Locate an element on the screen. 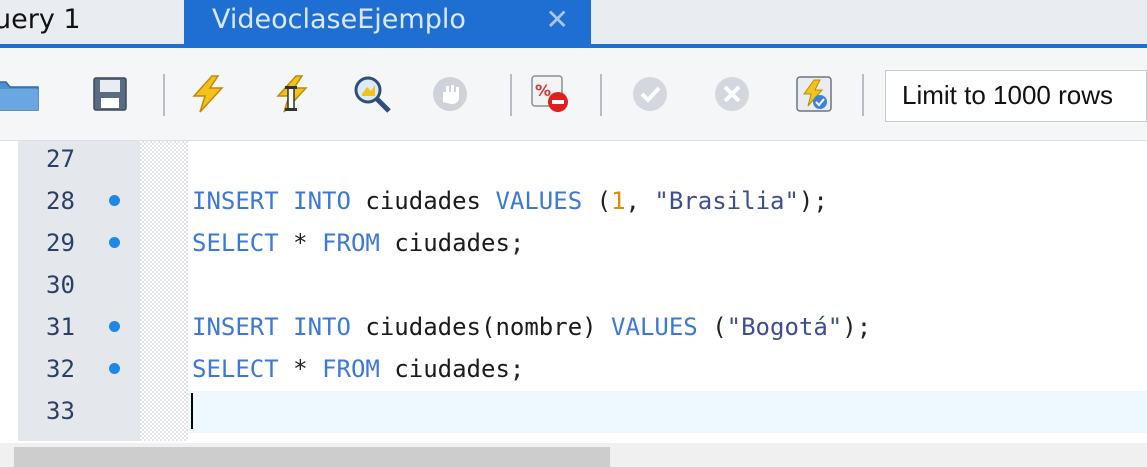 This screenshot has width=1147, height=467. code-token: "Bogotá" is located at coordinates (784, 327).